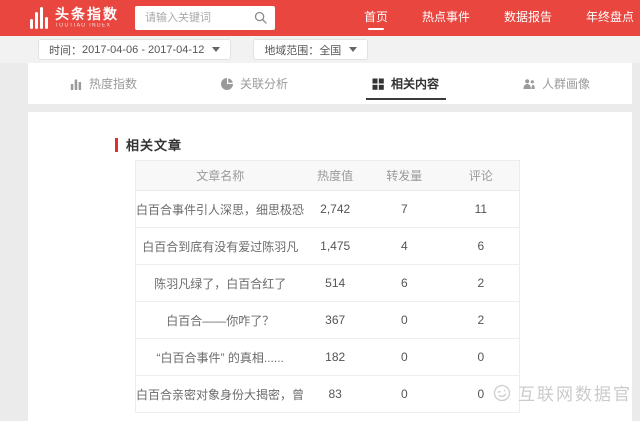 The image size is (640, 421). What do you see at coordinates (414, 84) in the screenshot?
I see `tab-label: 相关内容` at bounding box center [414, 84].